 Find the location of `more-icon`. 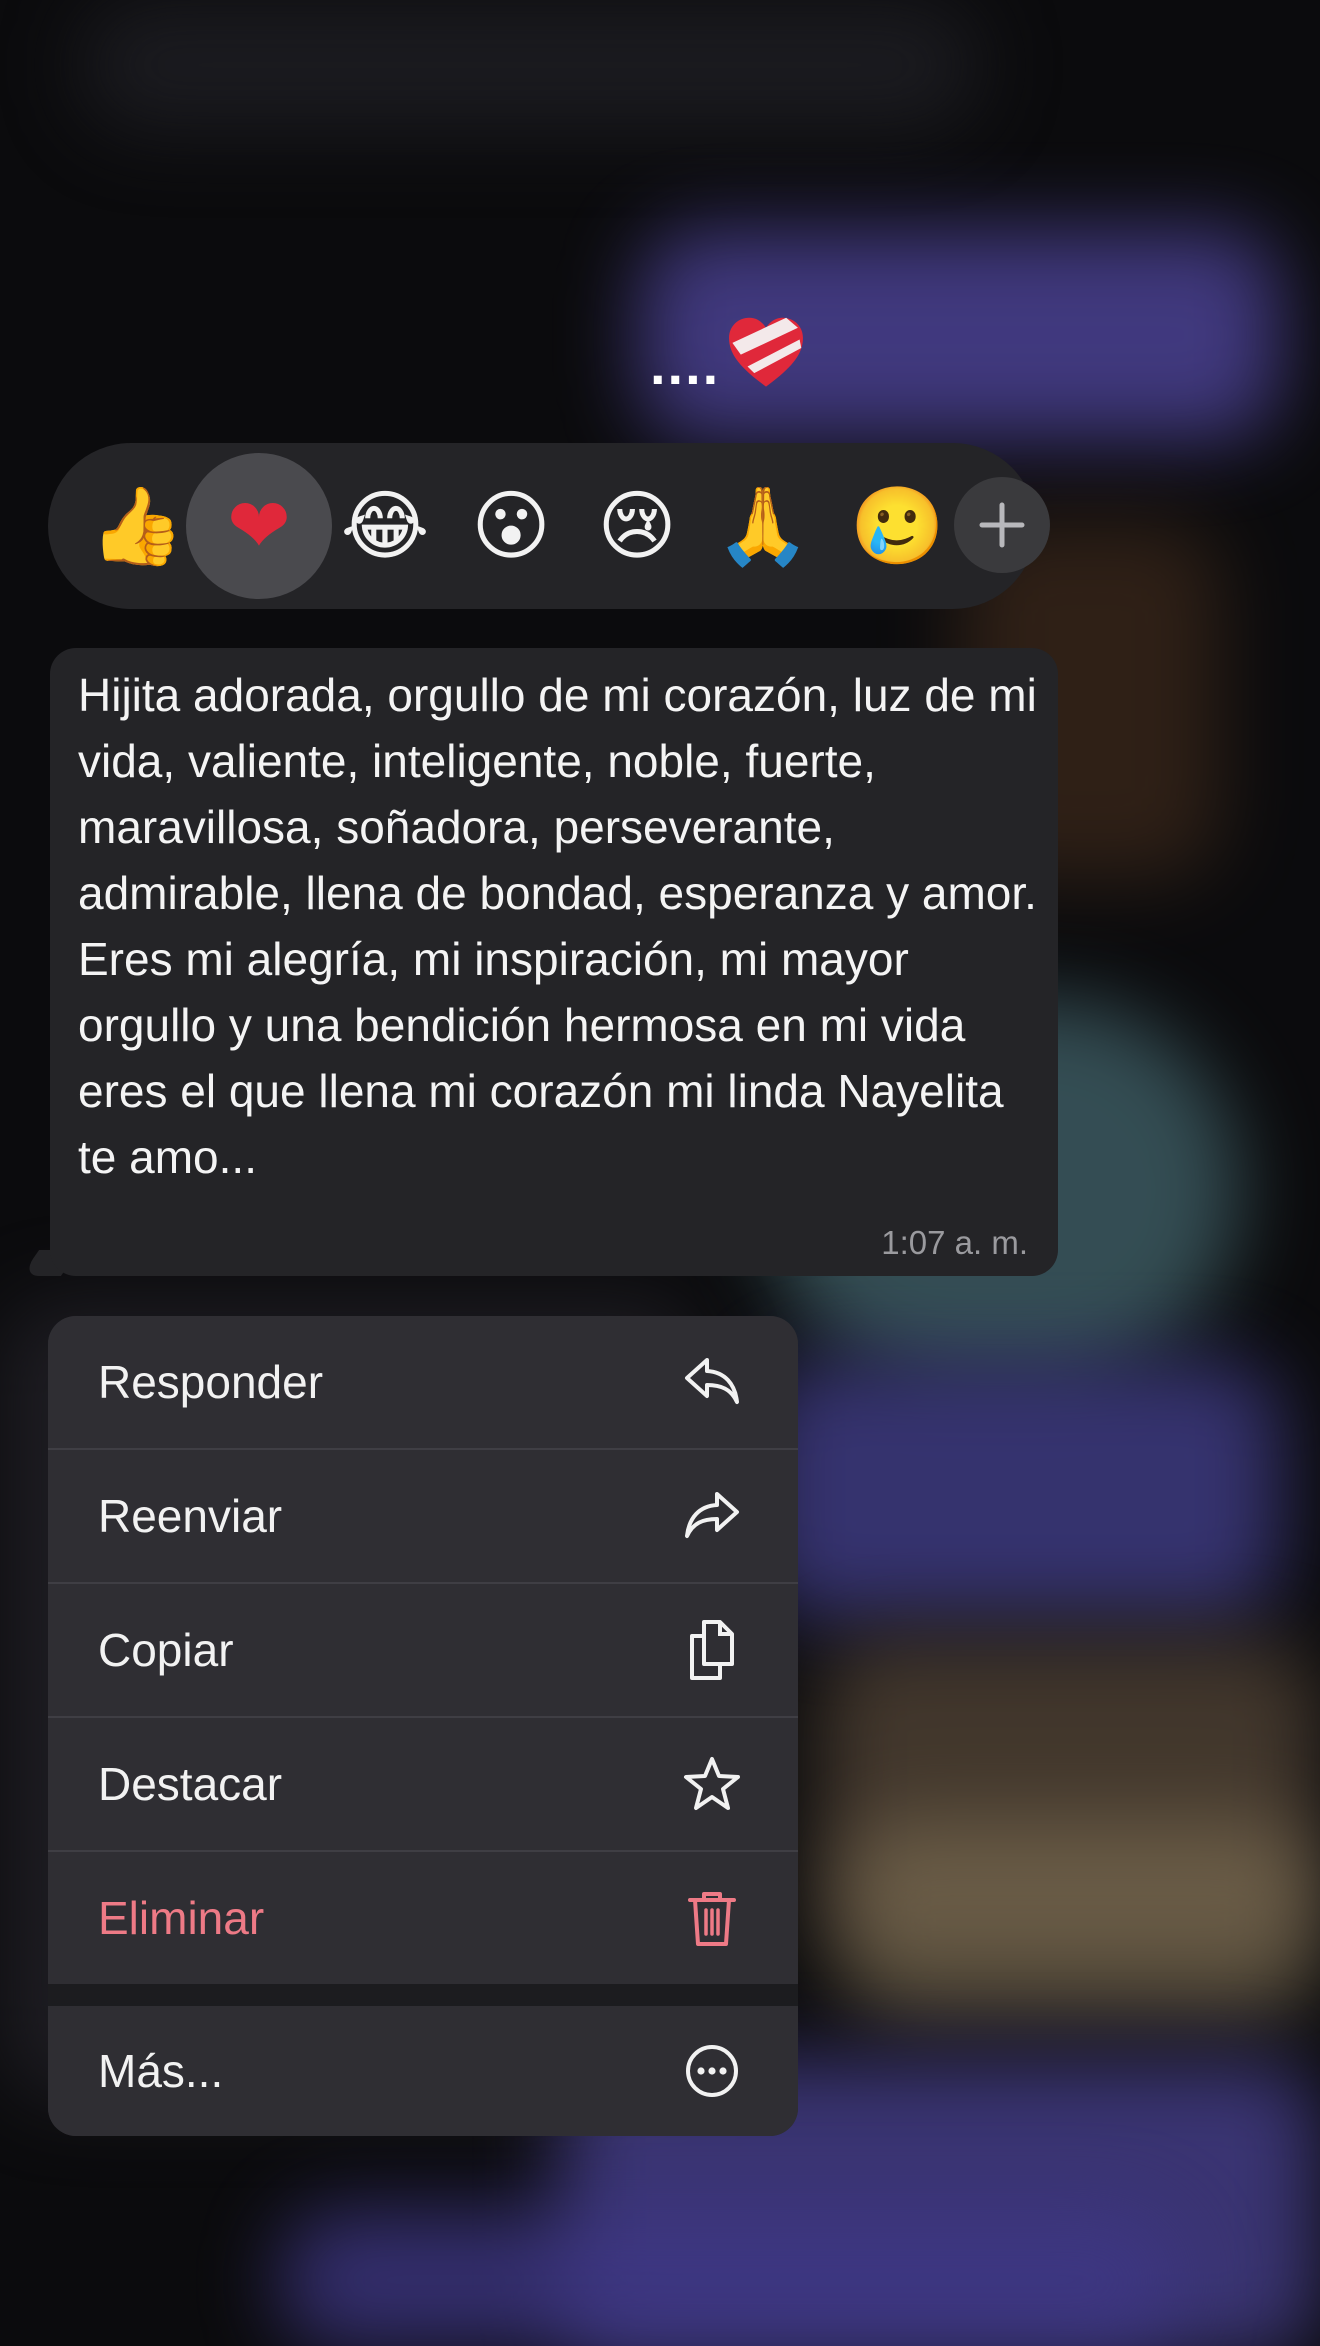

more-icon is located at coordinates (712, 2071).